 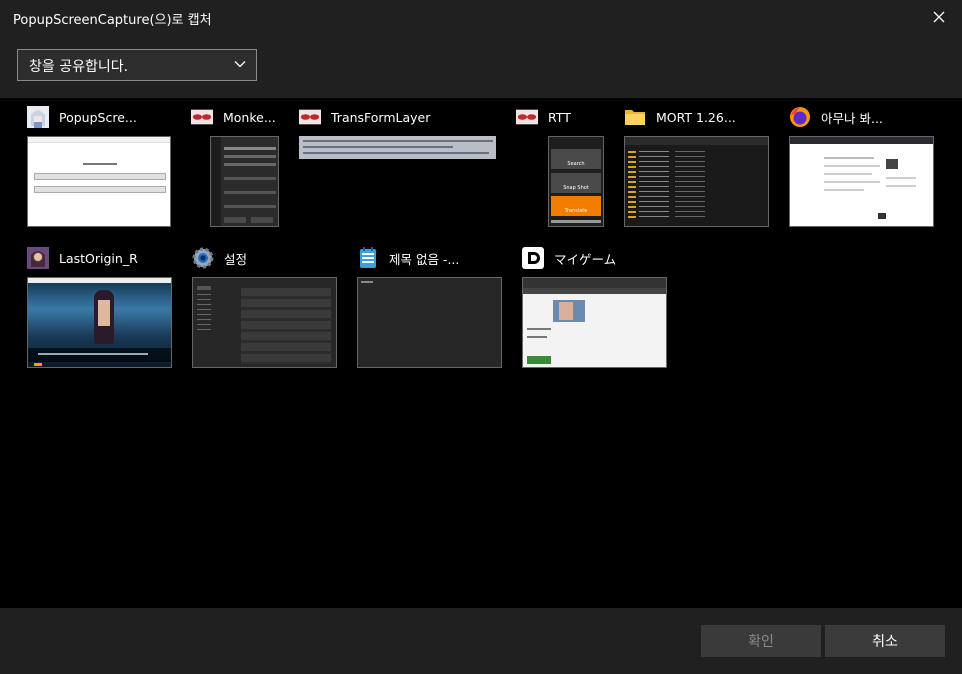 I want to click on ok-button: 확인, so click(x=761, y=641).